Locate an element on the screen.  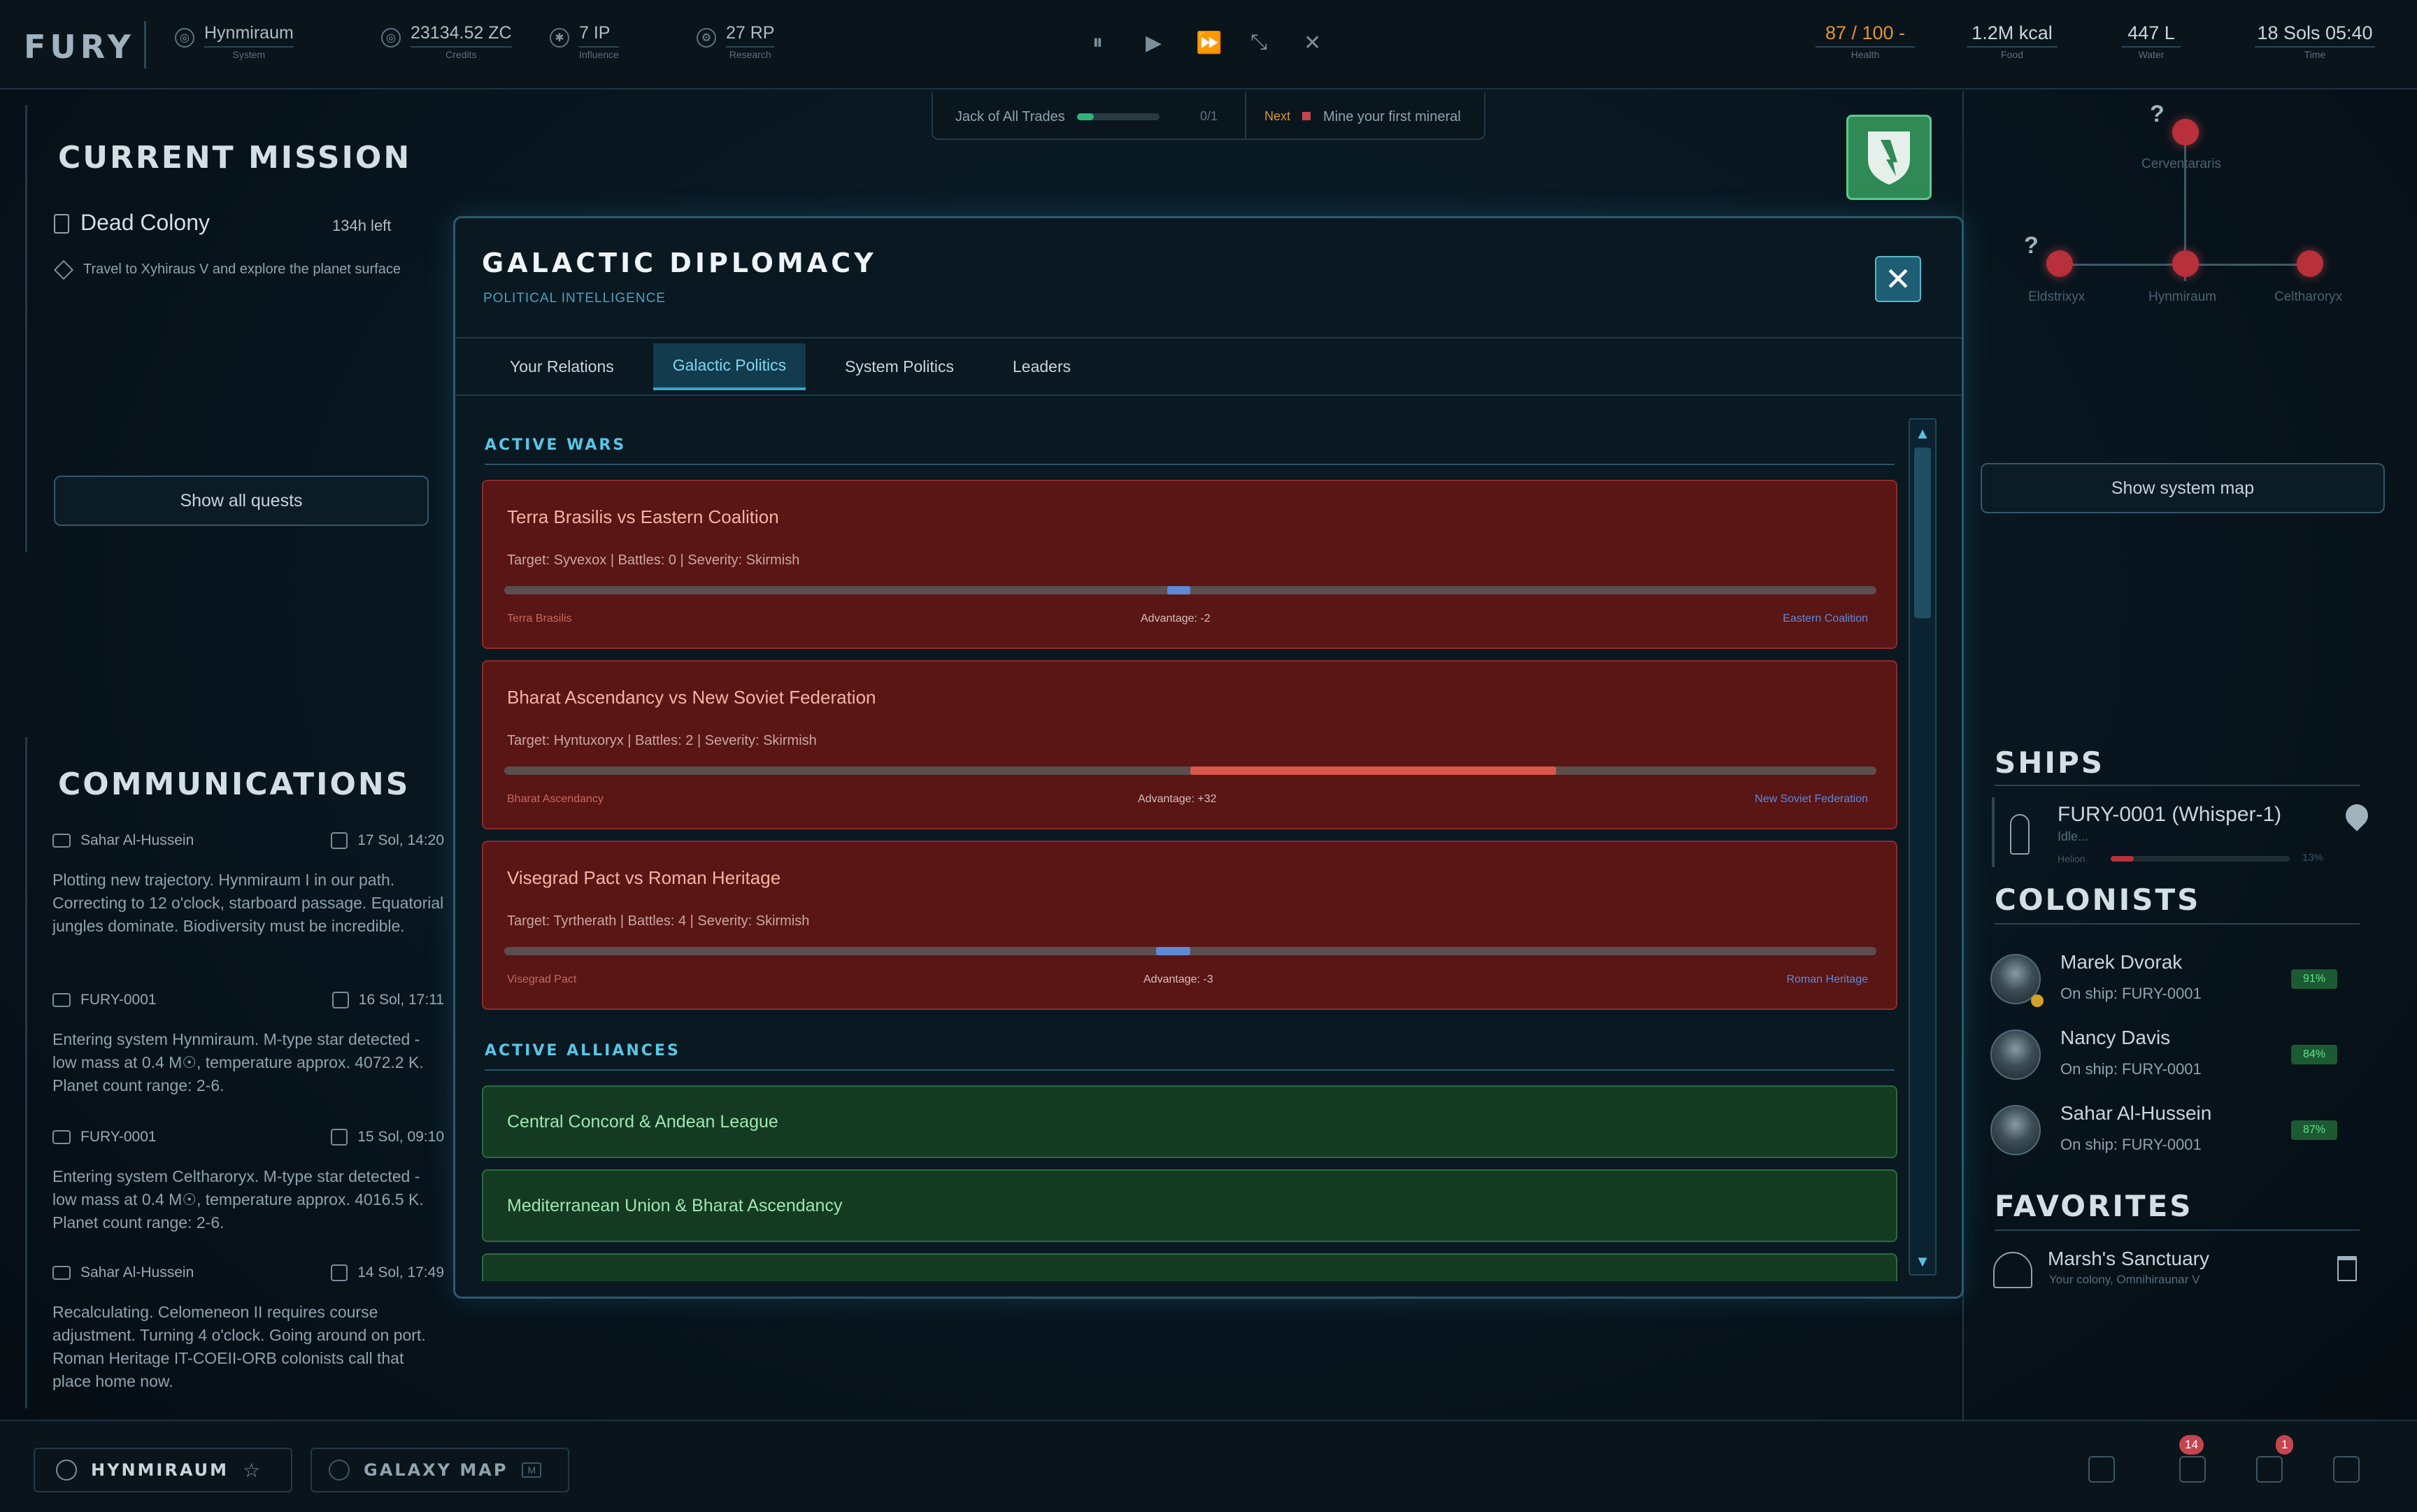
food-label: Food is located at coordinates (2012, 53).